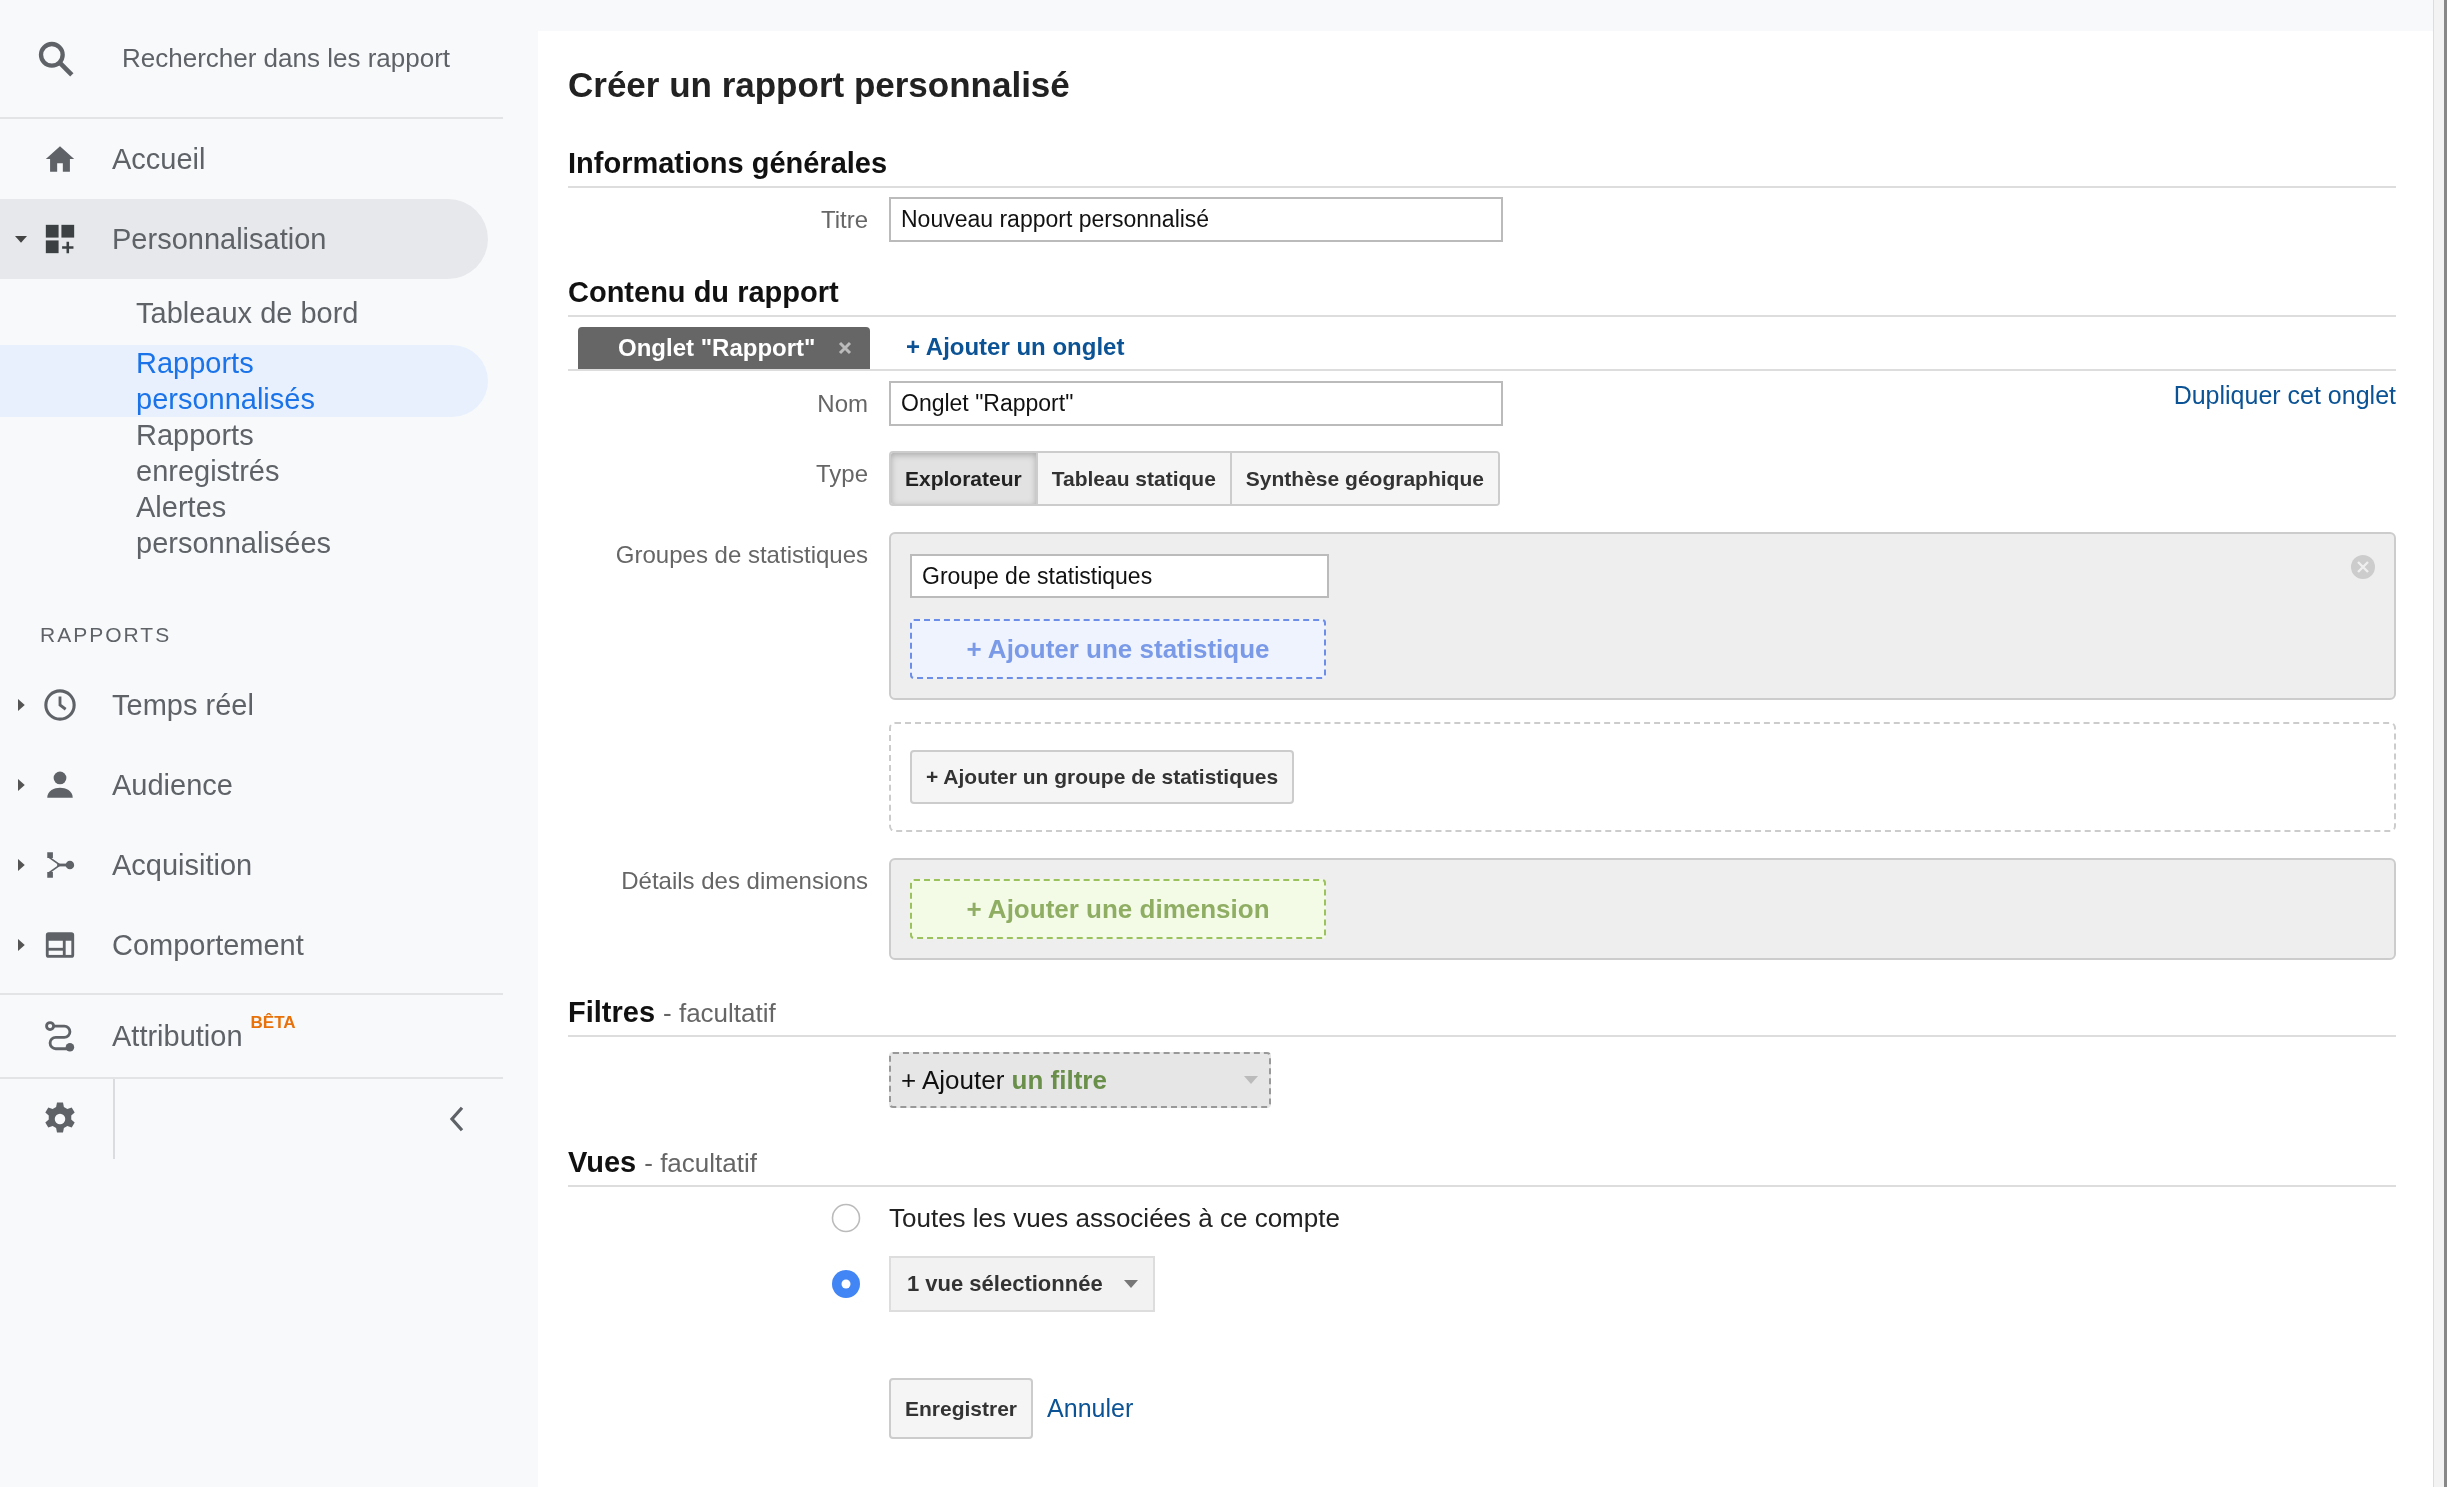 The image size is (2447, 1487). What do you see at coordinates (252, 159) in the screenshot?
I see `nav-item: Accueil` at bounding box center [252, 159].